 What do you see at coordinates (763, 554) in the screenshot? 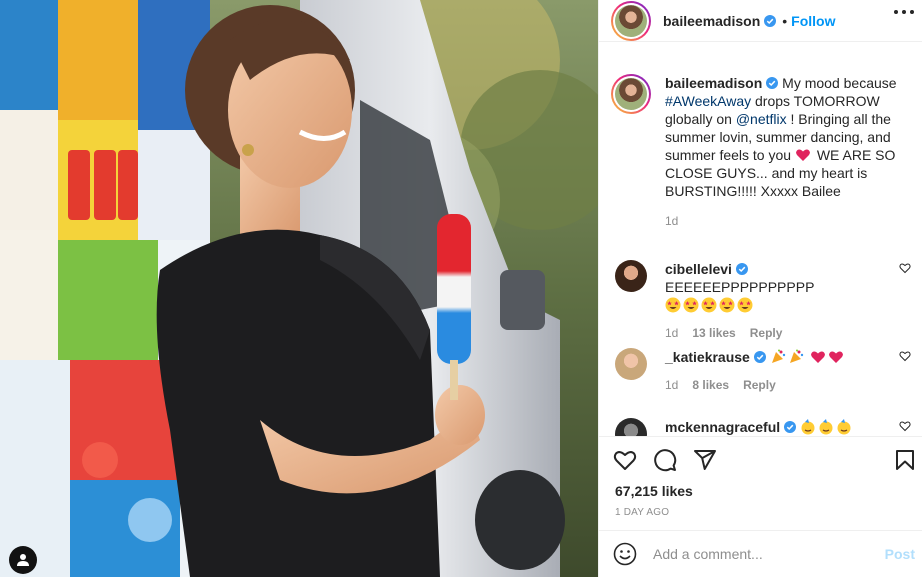
I see `comment-input` at bounding box center [763, 554].